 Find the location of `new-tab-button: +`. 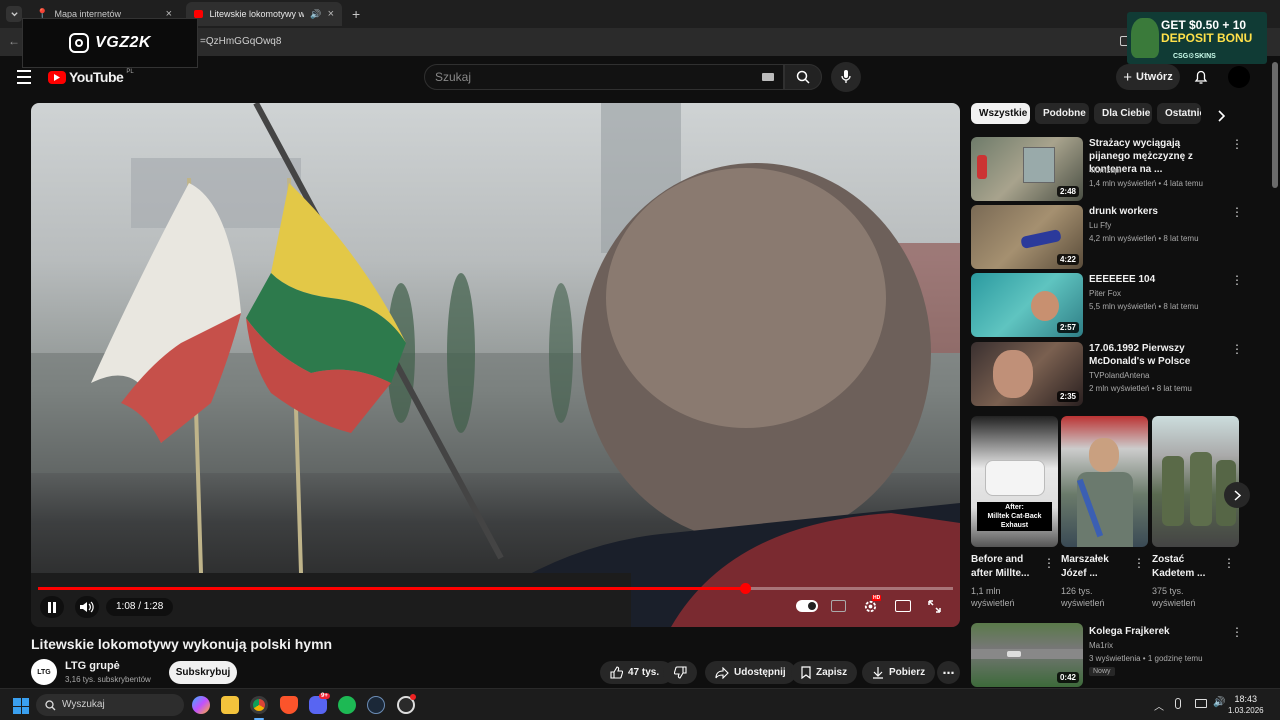

new-tab-button: + is located at coordinates (356, 14).